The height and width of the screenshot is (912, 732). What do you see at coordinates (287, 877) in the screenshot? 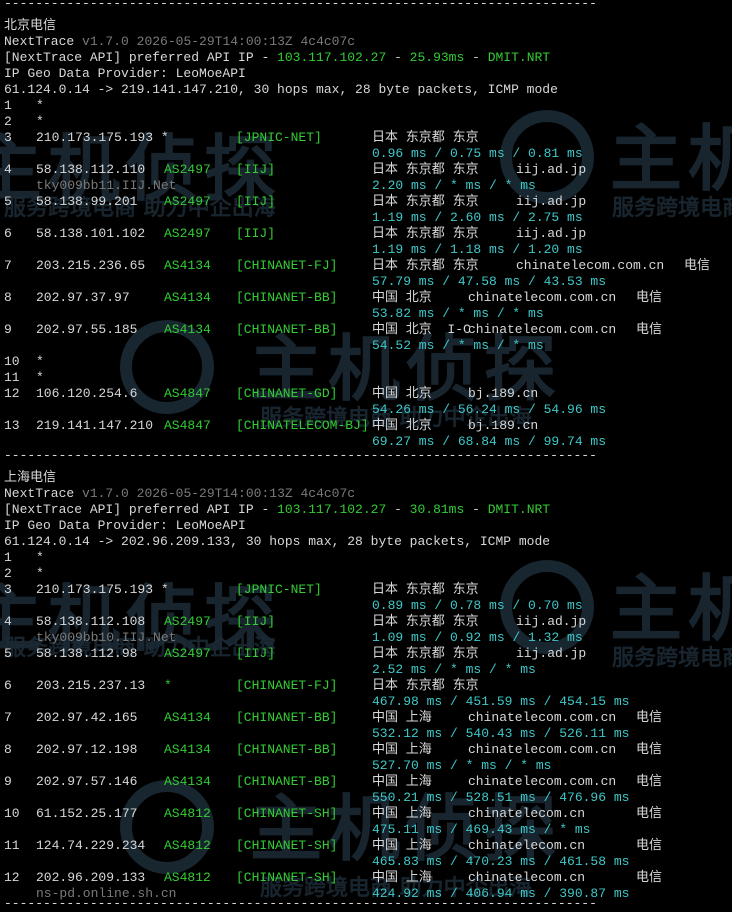
I see `hop-org: [CHINANET-SH]` at bounding box center [287, 877].